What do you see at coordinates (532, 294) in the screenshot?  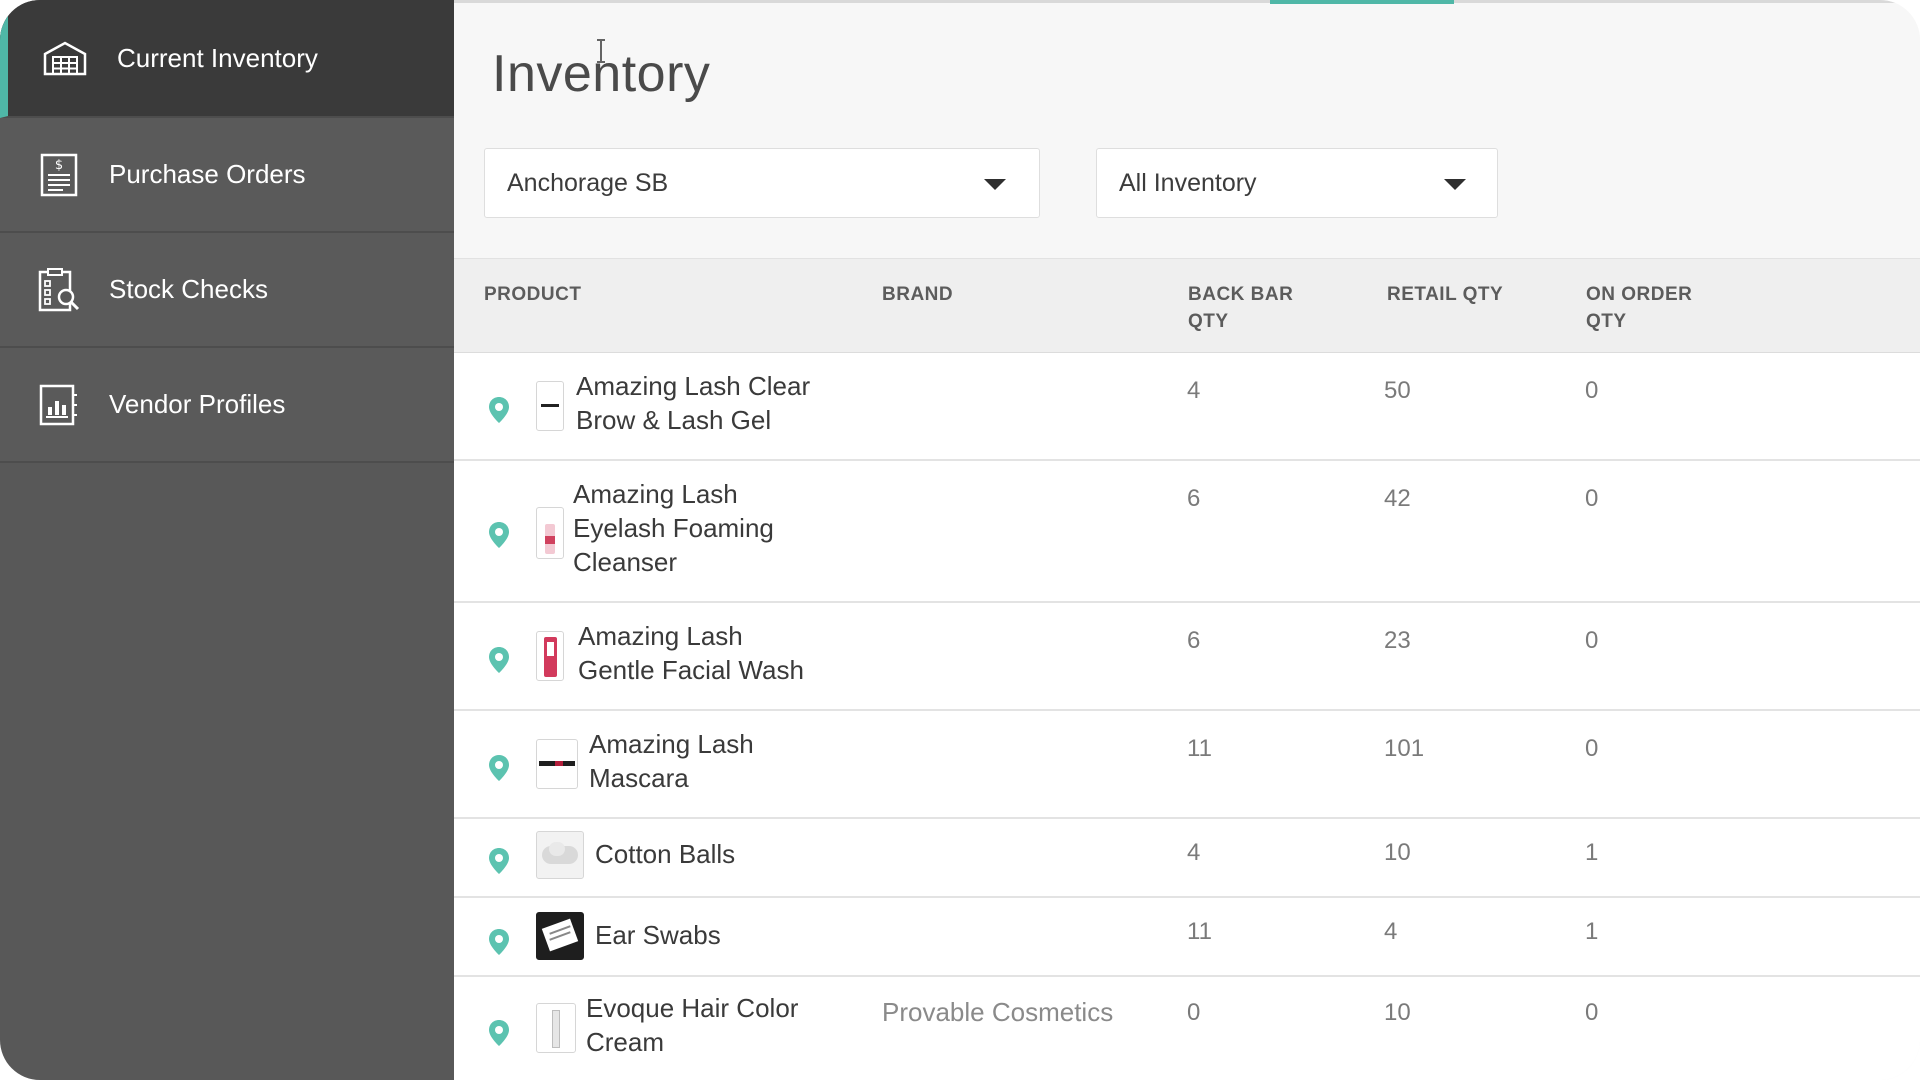 I see `column-header-product: PRODUCT` at bounding box center [532, 294].